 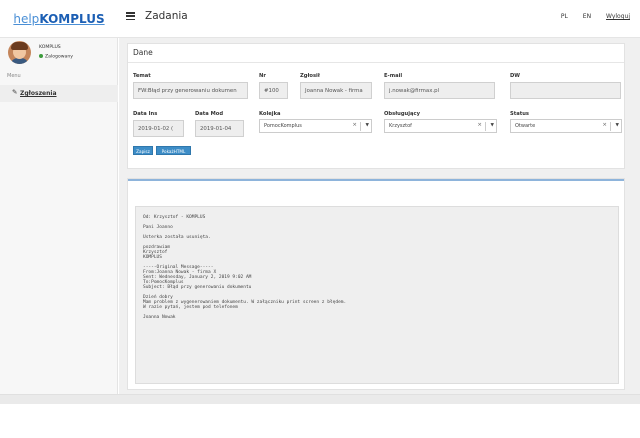 I want to click on sidebar-item-label: Zgłoszenia, so click(x=38, y=93).